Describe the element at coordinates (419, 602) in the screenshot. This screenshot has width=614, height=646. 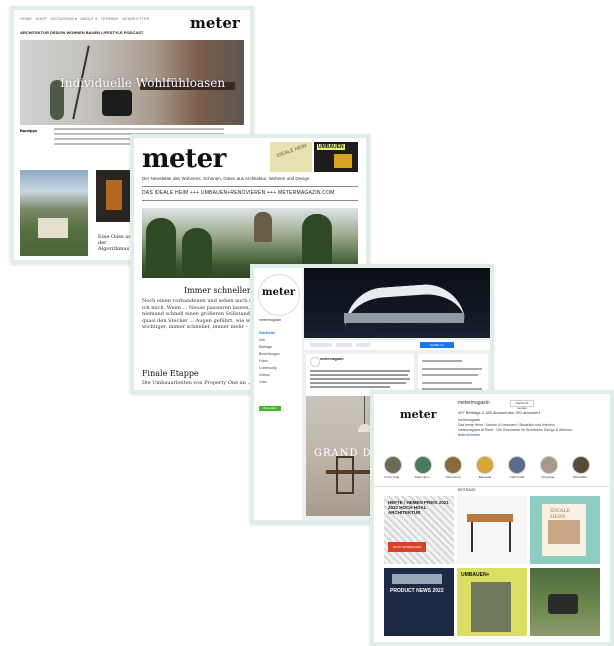
I see `grid-post: PRODUCT NEWS 2022` at that location.